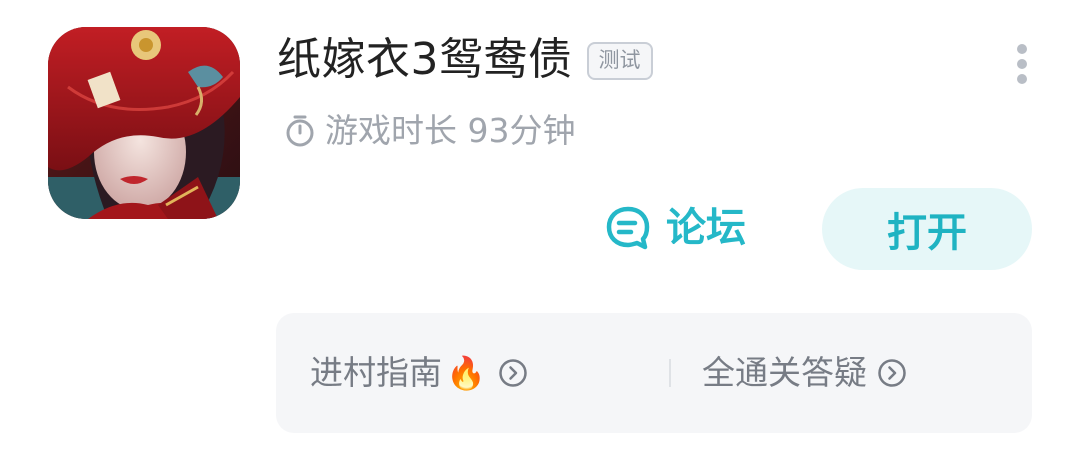 This screenshot has height=452, width=1068. What do you see at coordinates (376, 372) in the screenshot?
I see `guide-label: 进村指南` at bounding box center [376, 372].